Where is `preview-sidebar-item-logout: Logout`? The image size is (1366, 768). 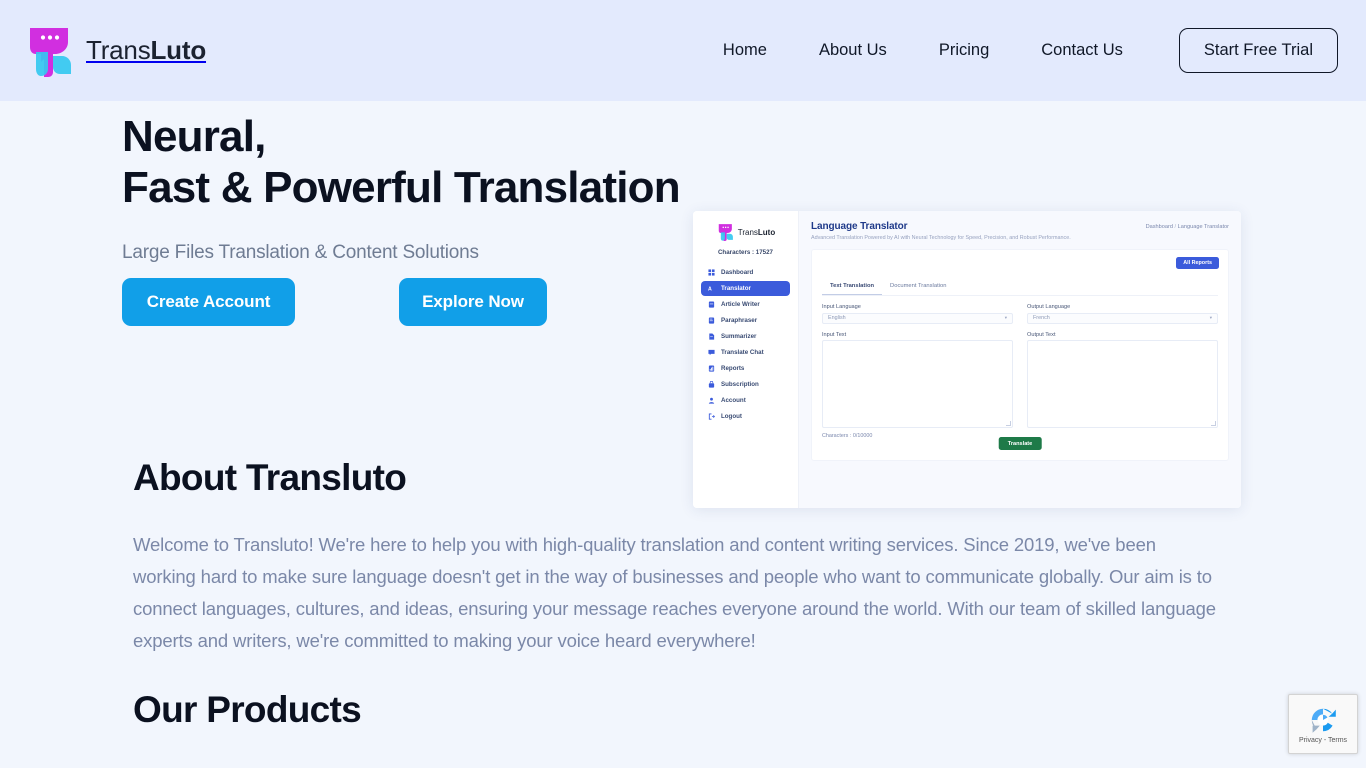
preview-sidebar-item-logout: Logout is located at coordinates (745, 416).